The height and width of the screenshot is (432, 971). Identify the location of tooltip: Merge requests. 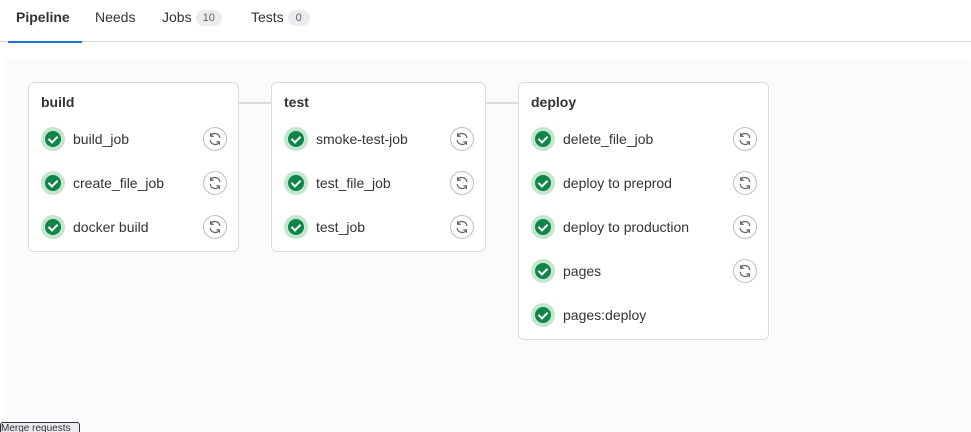
(40, 427).